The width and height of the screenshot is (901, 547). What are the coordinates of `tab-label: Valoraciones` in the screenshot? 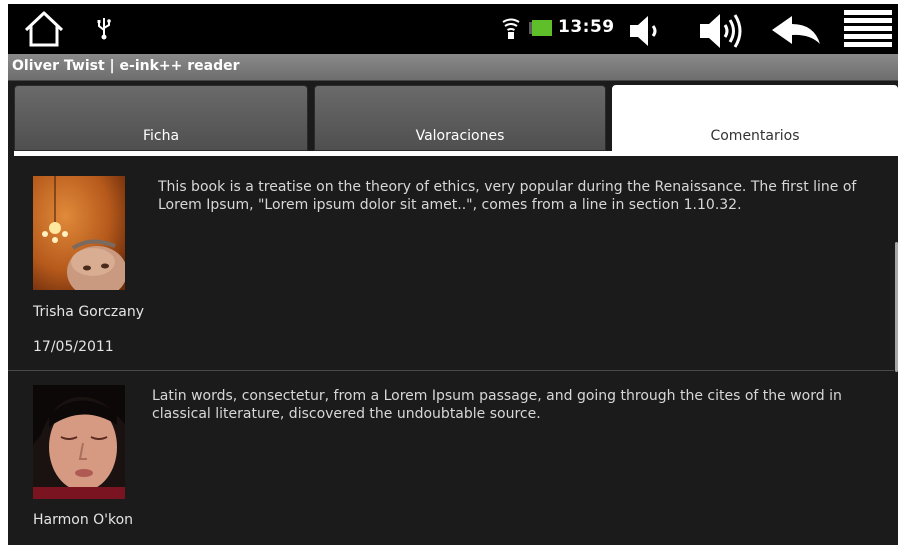 It's located at (460, 136).